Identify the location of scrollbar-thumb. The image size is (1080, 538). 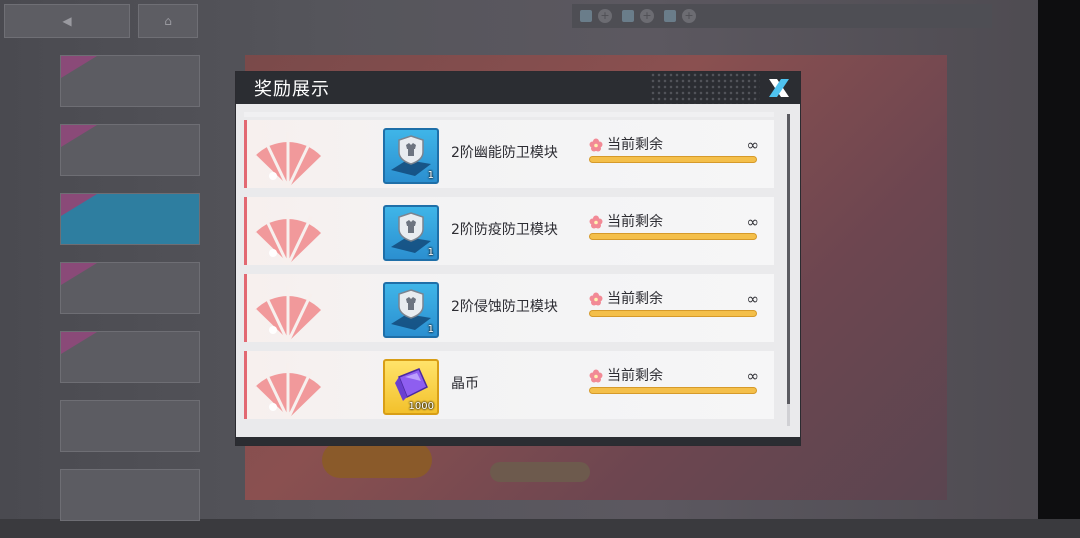
(788, 259).